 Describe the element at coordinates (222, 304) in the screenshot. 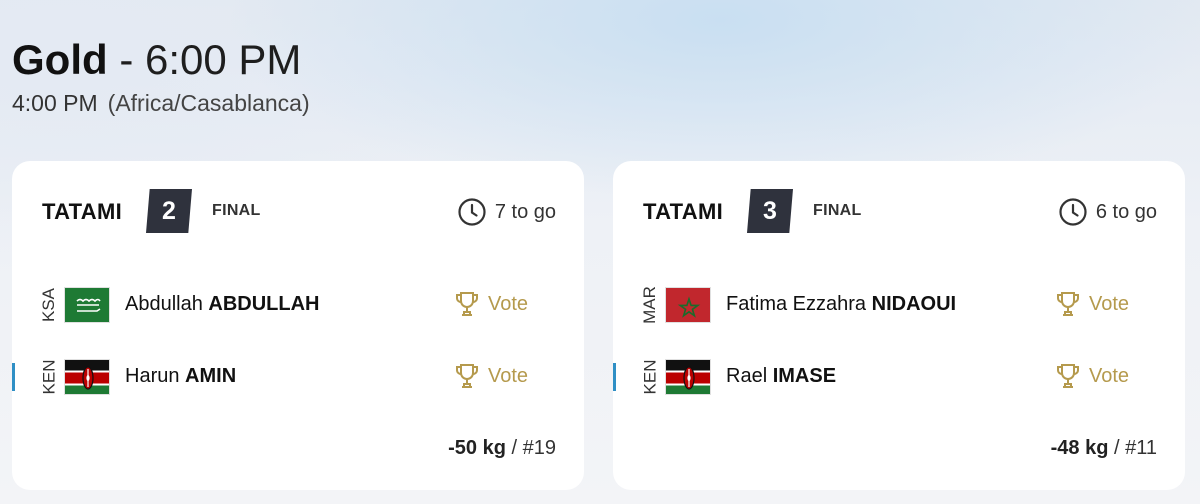

I see `athlete-name: Abdullah ABDULLAH` at that location.